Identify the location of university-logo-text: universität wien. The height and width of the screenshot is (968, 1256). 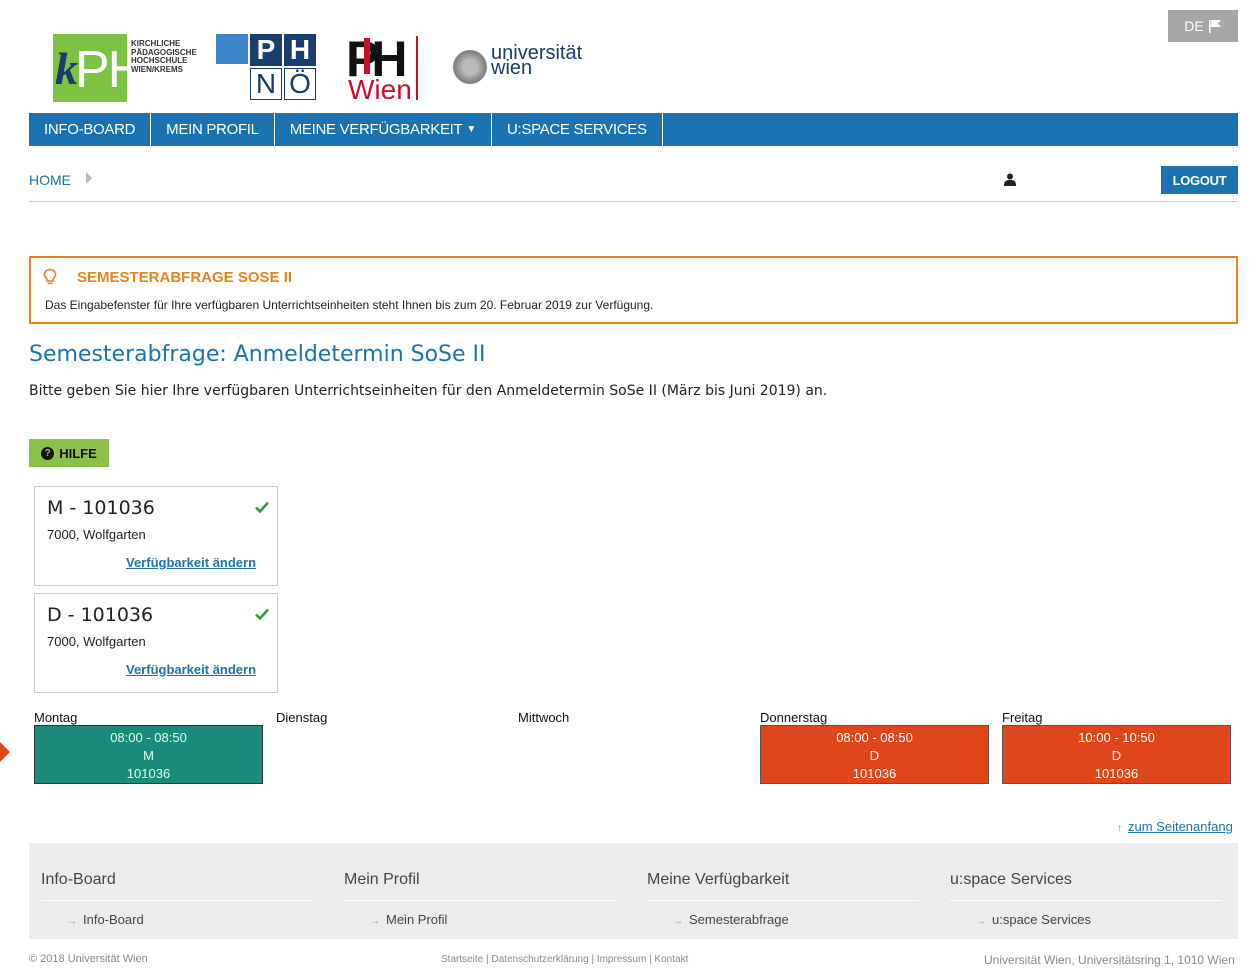
(537, 60).